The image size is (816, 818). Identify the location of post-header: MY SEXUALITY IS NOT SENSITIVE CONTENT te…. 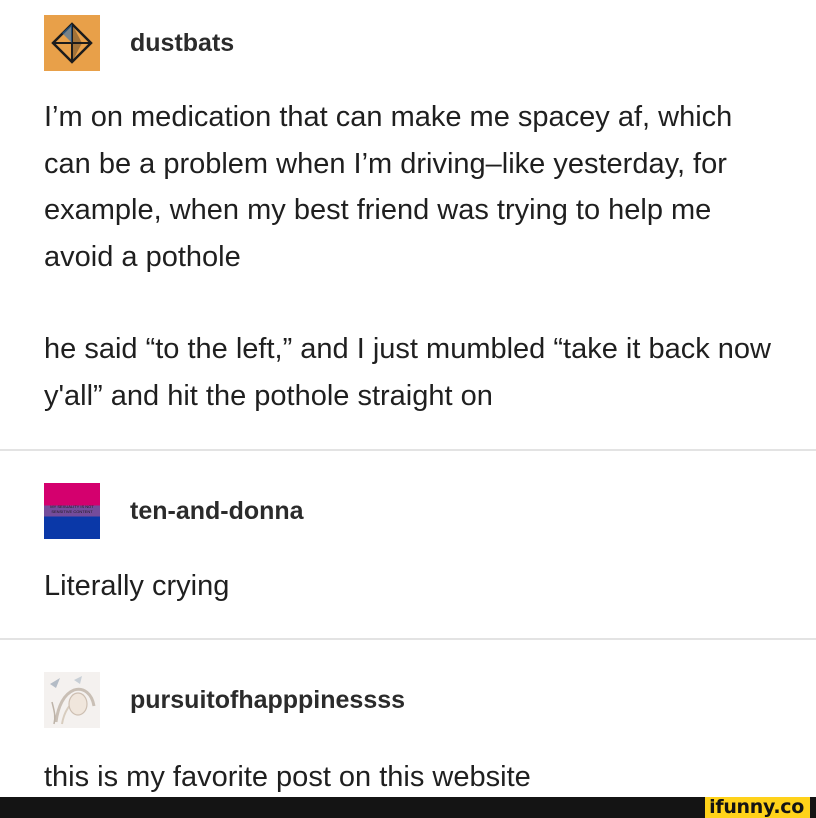
(174, 511).